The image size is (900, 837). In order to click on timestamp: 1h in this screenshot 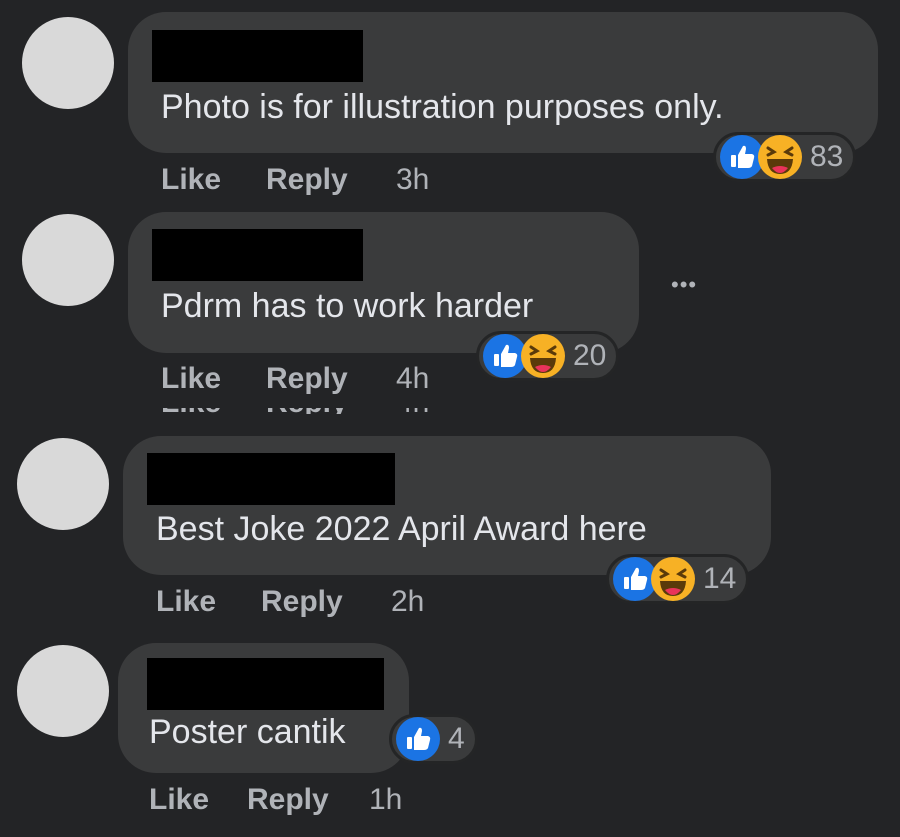, I will do `click(385, 800)`.